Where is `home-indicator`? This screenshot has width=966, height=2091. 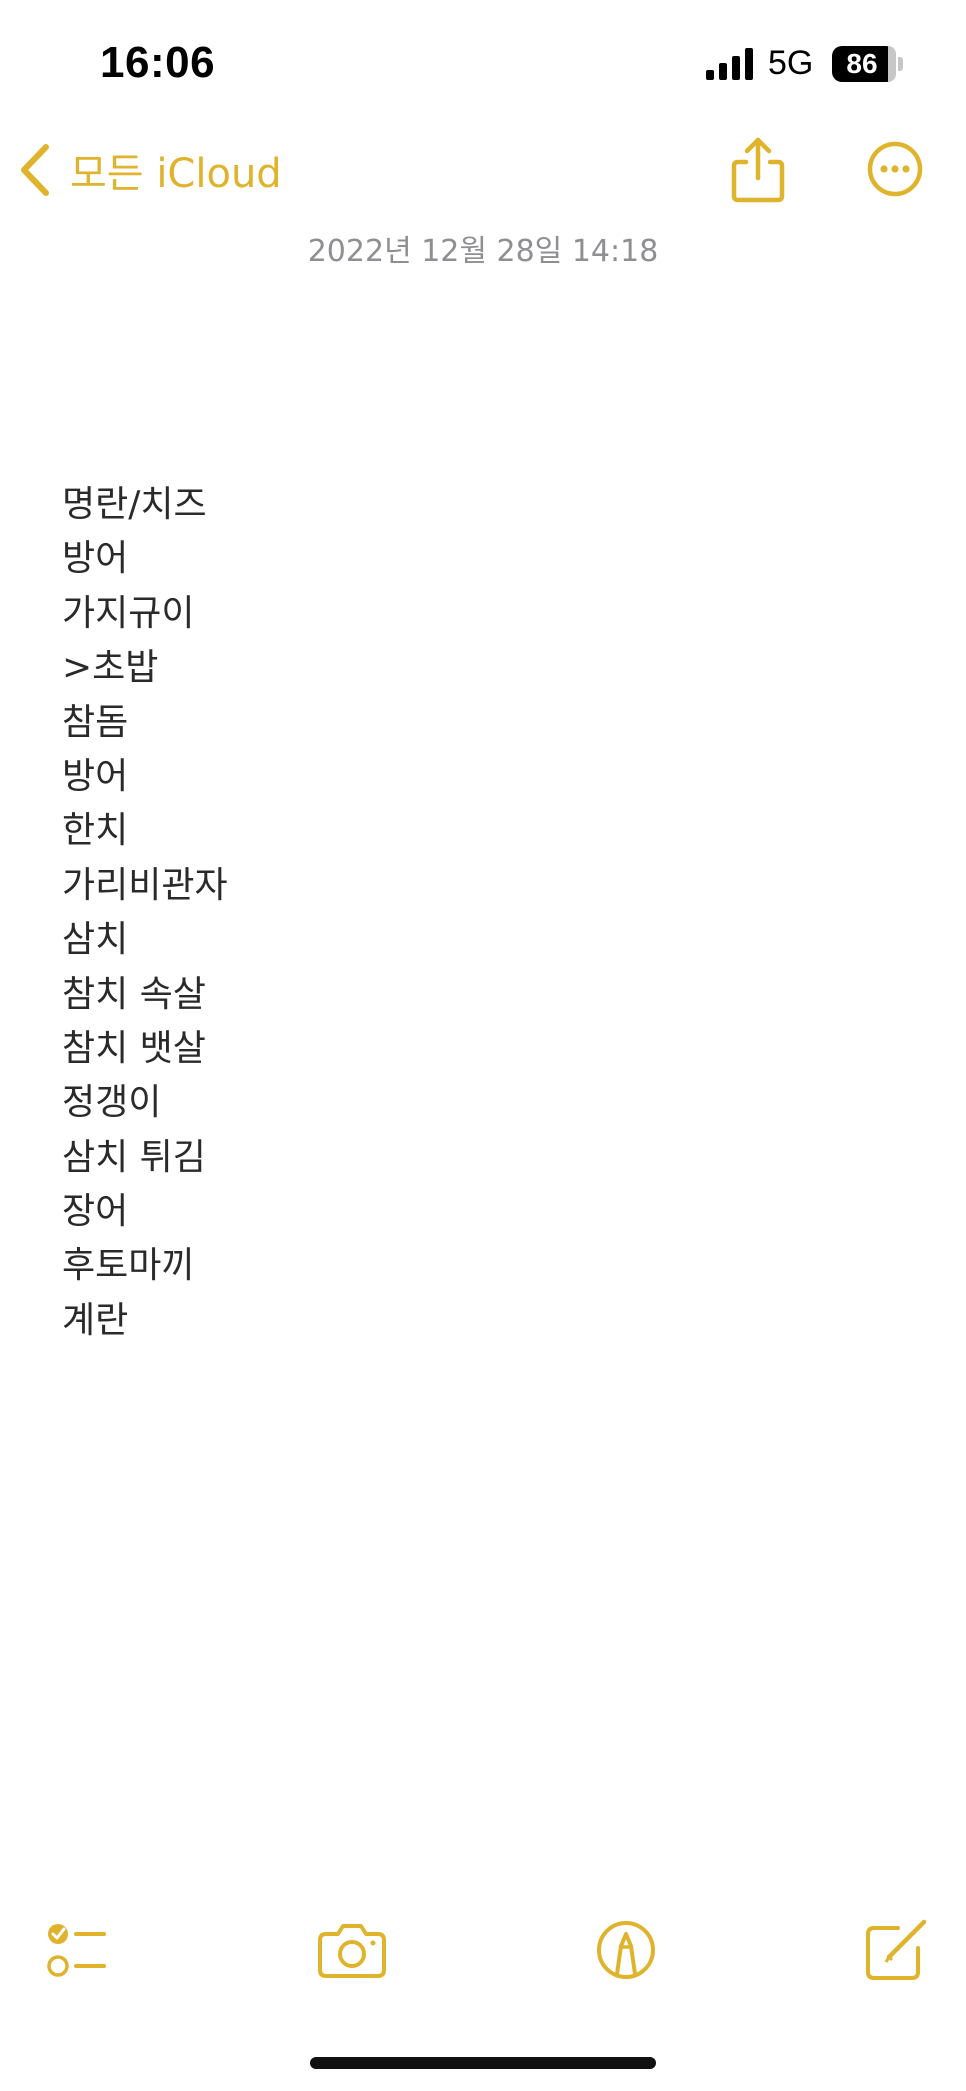 home-indicator is located at coordinates (483, 2063).